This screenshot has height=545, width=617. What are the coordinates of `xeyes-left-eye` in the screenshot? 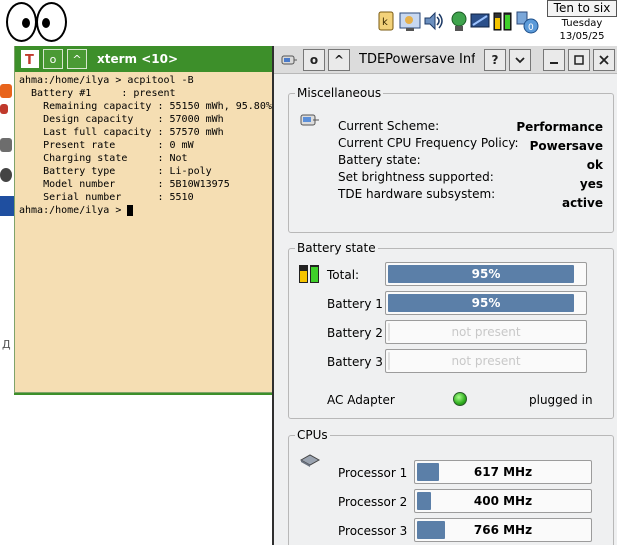 It's located at (21, 22).